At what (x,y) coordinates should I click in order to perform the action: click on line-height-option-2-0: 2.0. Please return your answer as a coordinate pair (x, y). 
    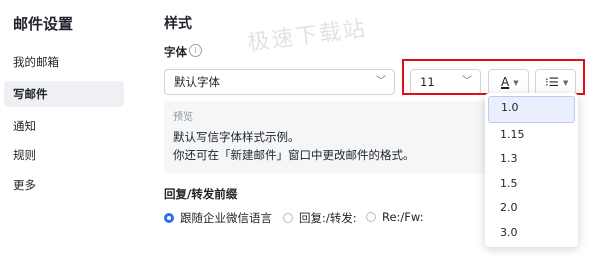
    Looking at the image, I should click on (531, 208).